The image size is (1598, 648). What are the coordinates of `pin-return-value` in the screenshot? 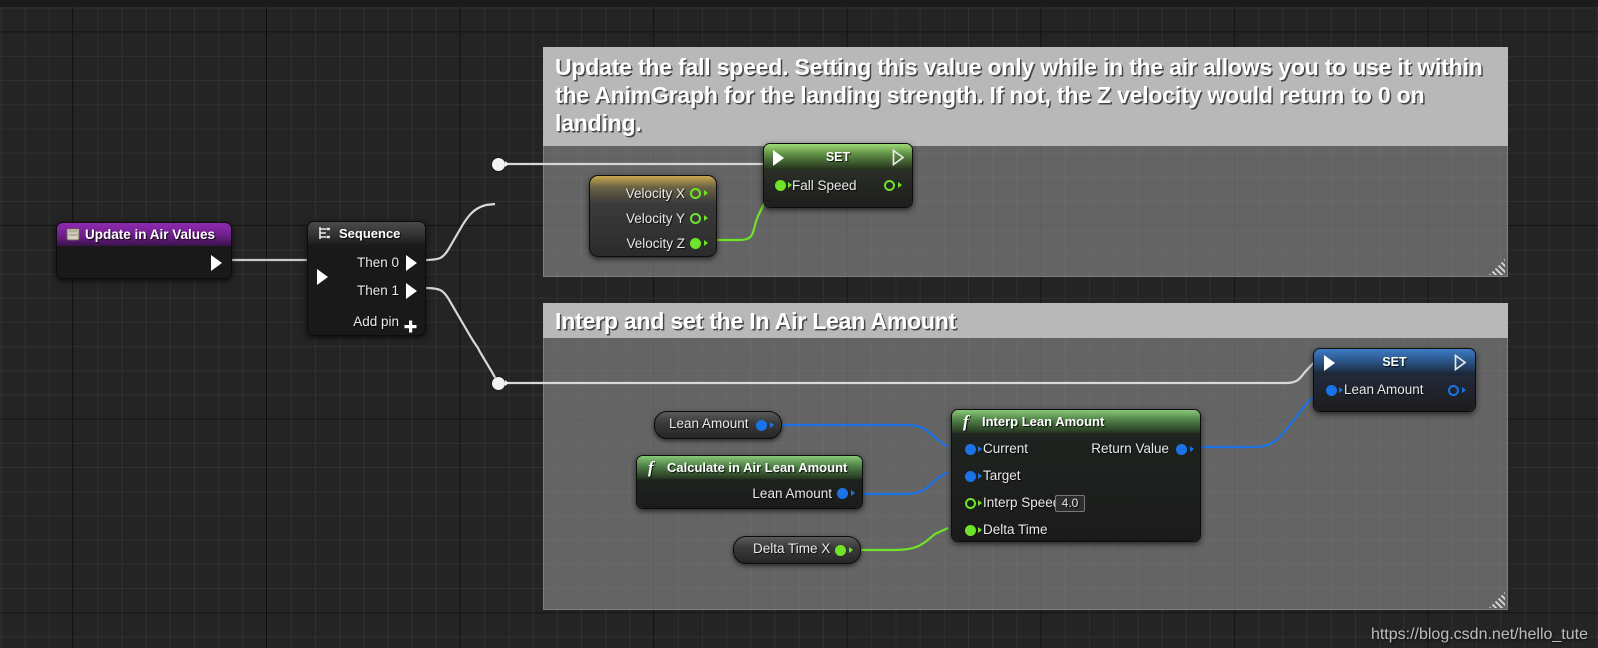 It's located at (1181, 449).